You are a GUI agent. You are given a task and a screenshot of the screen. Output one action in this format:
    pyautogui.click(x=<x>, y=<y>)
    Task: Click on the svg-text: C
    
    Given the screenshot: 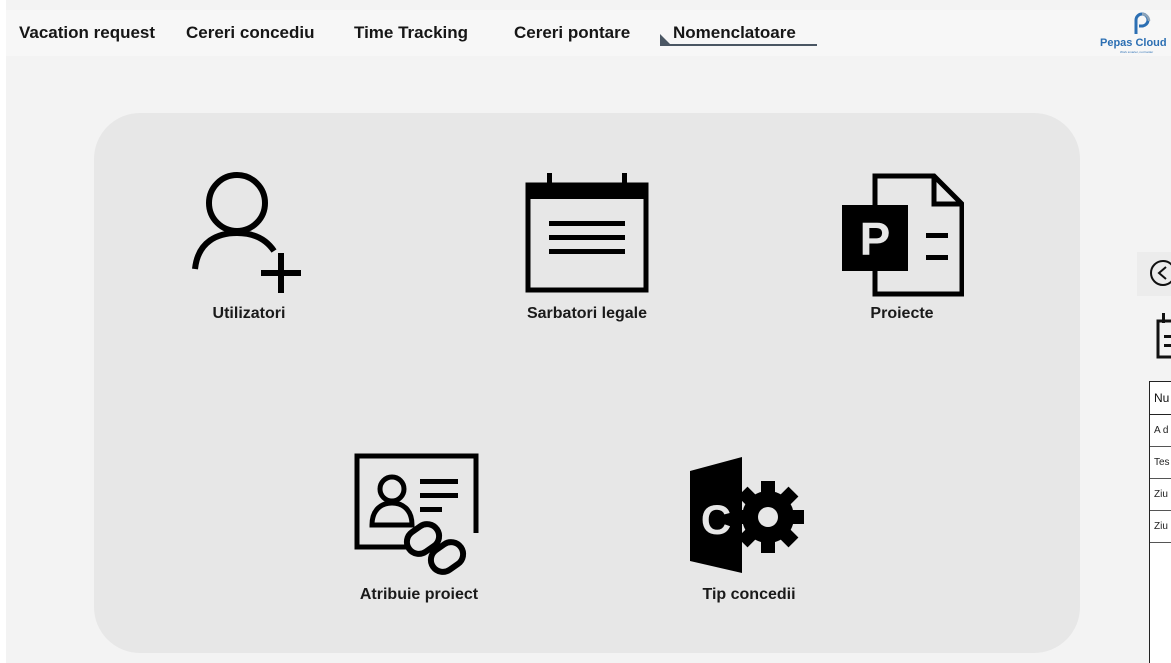 What is the action you would take?
    pyautogui.click(x=716, y=519)
    